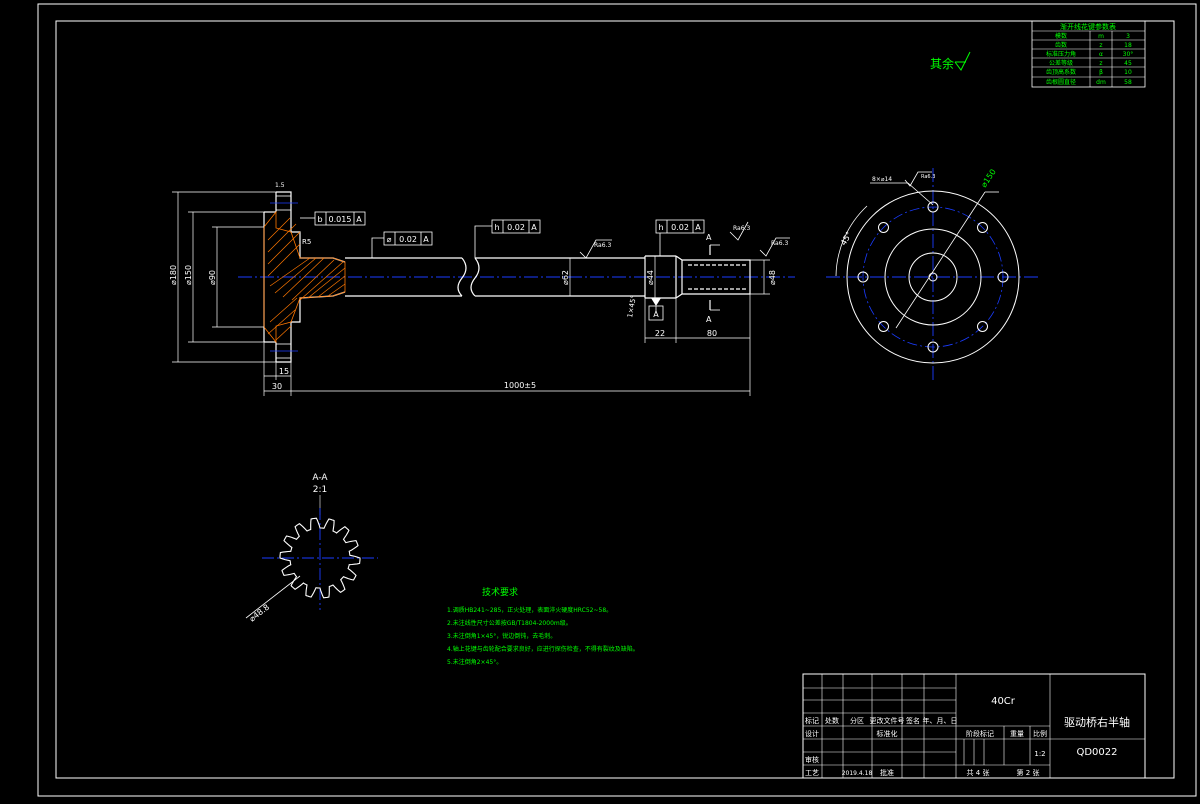 The height and width of the screenshot is (804, 1200). What do you see at coordinates (656, 314) in the screenshot?
I see `datum-a-label: A` at bounding box center [656, 314].